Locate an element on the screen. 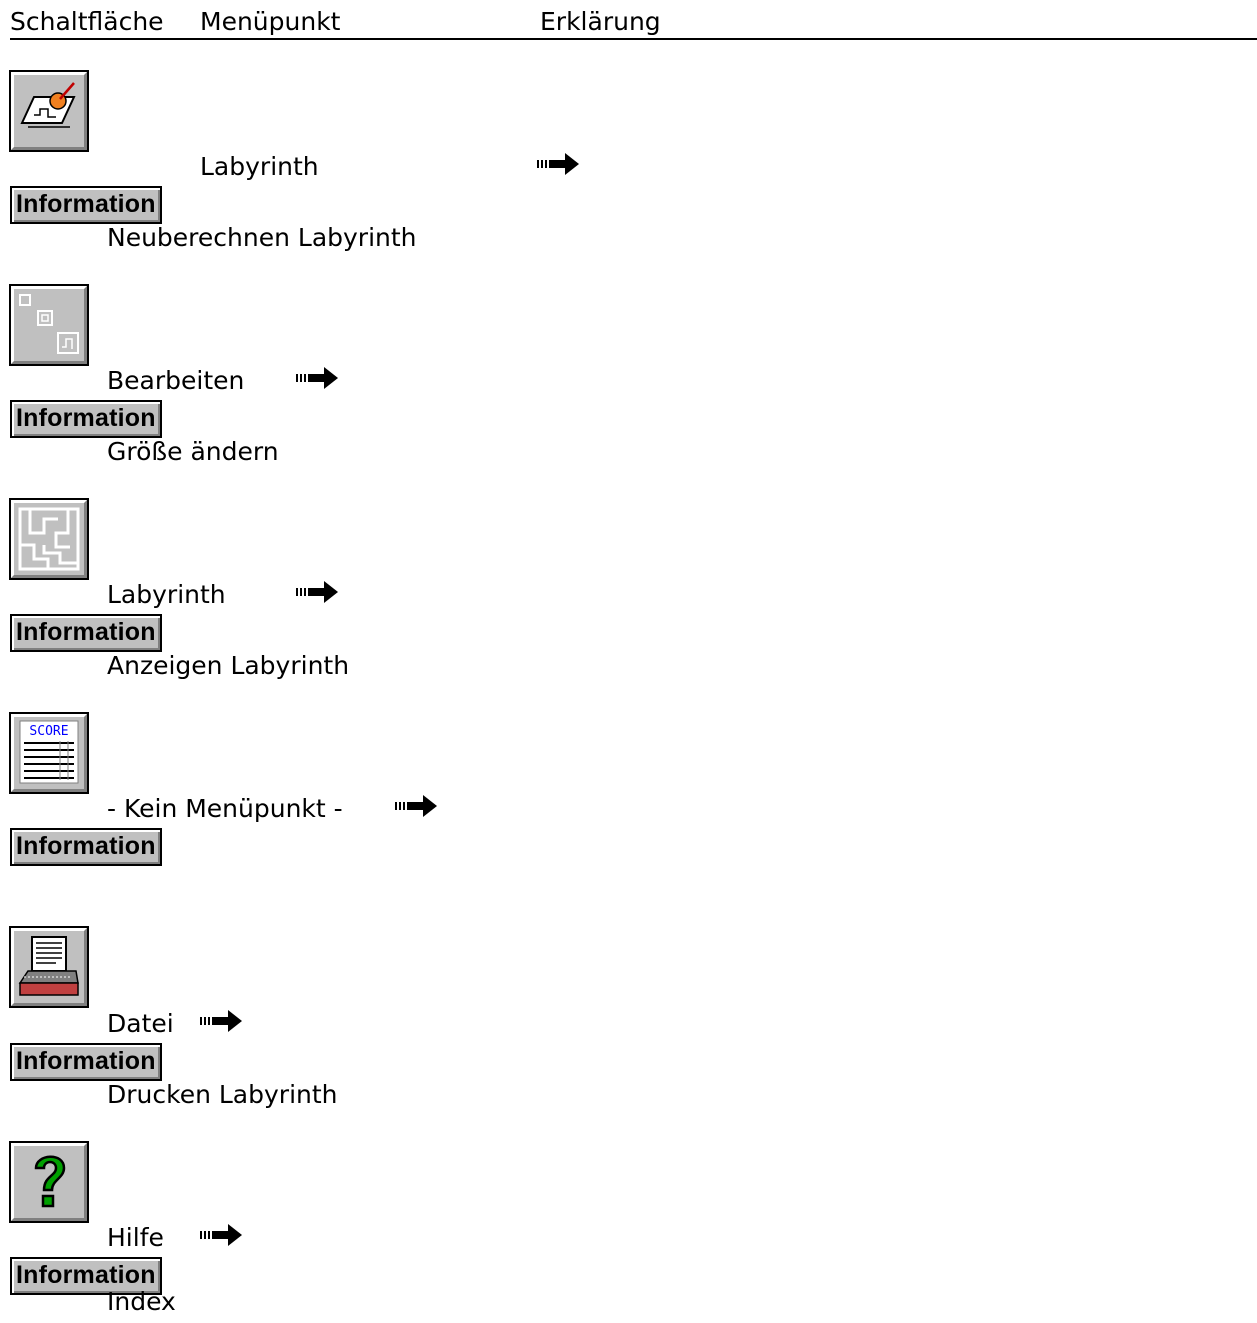 The image size is (1257, 1323). command-label: Drucken Labyrinth is located at coordinates (222, 1094).